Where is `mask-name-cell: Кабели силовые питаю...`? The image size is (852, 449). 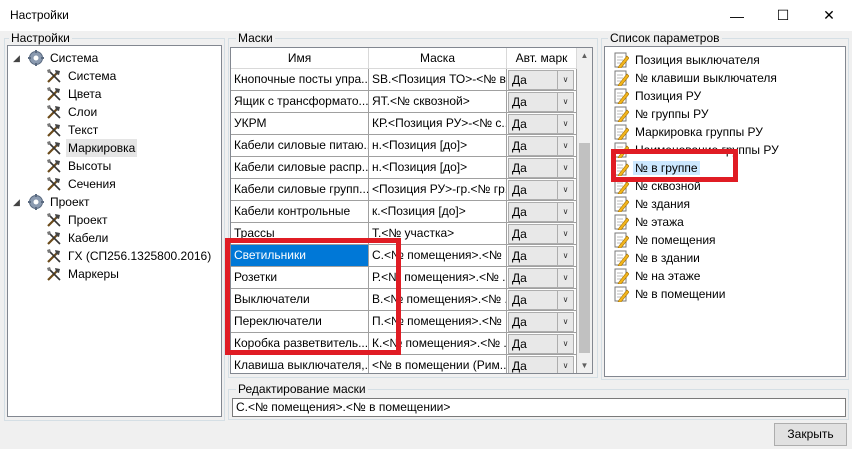
mask-name-cell: Кабели силовые питаю... is located at coordinates (300, 146).